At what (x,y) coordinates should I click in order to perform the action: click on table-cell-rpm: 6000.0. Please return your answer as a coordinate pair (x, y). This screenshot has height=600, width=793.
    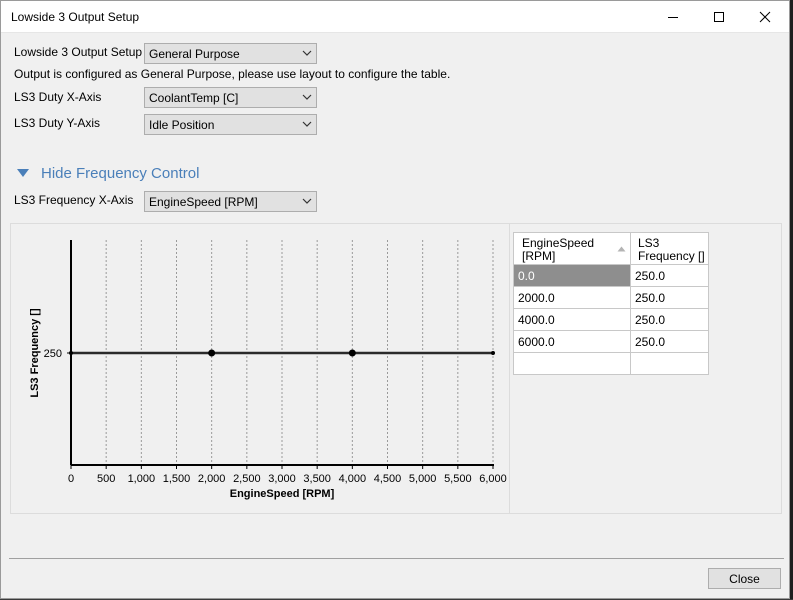
    Looking at the image, I should click on (572, 342).